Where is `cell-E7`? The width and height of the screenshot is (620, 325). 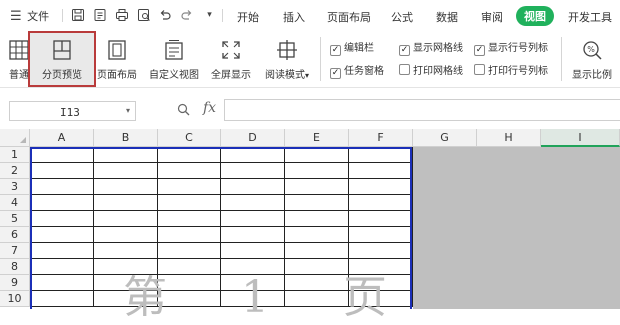 cell-E7 is located at coordinates (317, 251).